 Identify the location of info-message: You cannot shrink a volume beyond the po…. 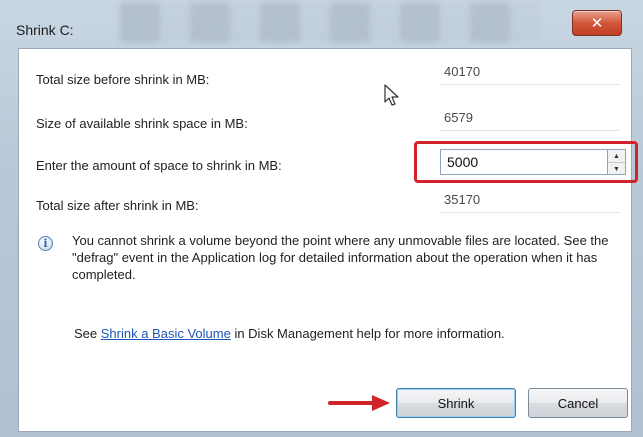
(340, 257).